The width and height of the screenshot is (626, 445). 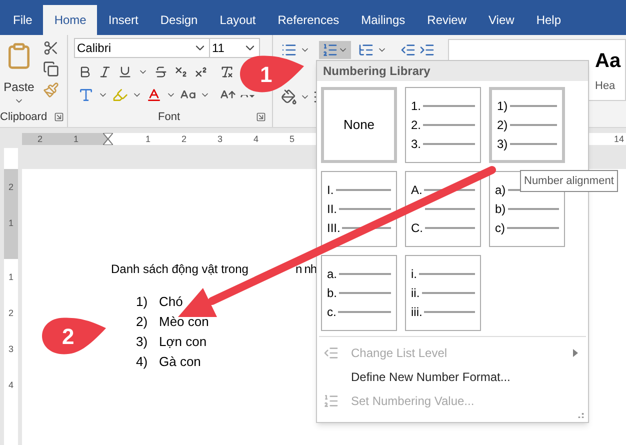 I want to click on list-marker: II., so click(x=332, y=209).